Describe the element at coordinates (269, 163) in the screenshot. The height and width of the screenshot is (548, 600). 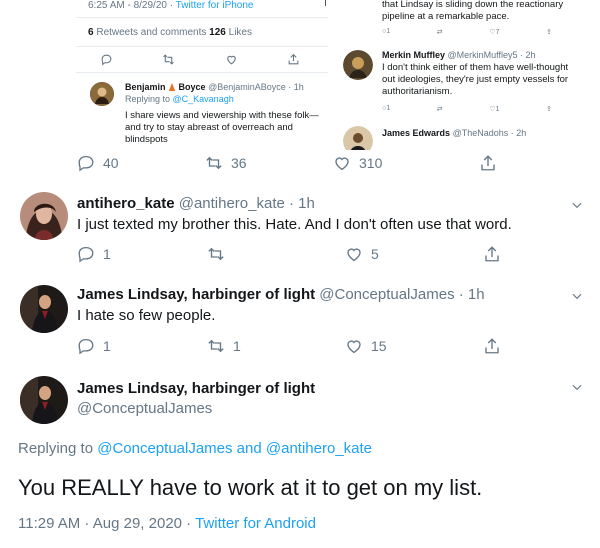
I see `retweet-button: 36` at that location.